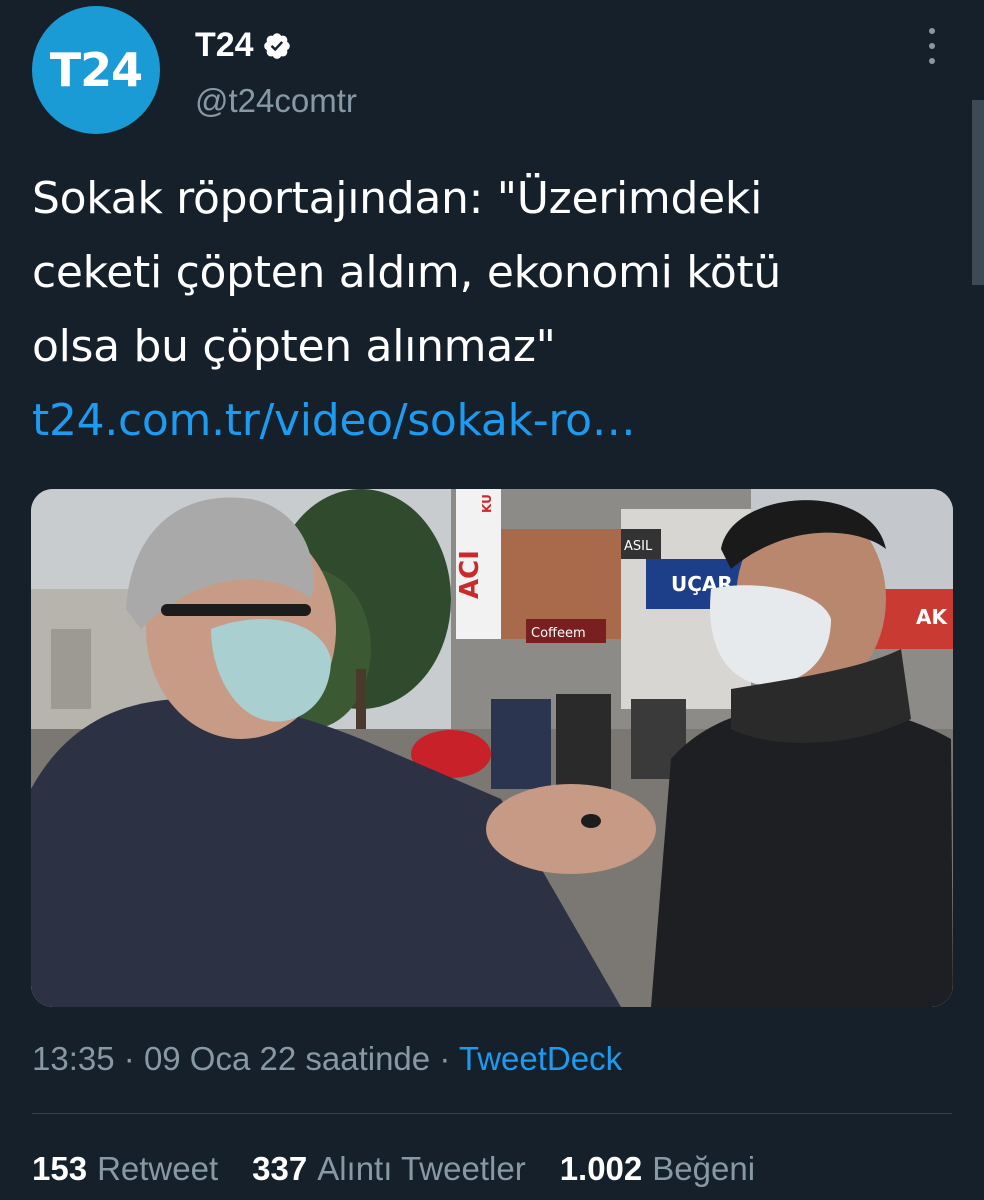 Image resolution: width=984 pixels, height=1200 pixels. What do you see at coordinates (158, 1168) in the screenshot?
I see `stat-label: Retweet` at bounding box center [158, 1168].